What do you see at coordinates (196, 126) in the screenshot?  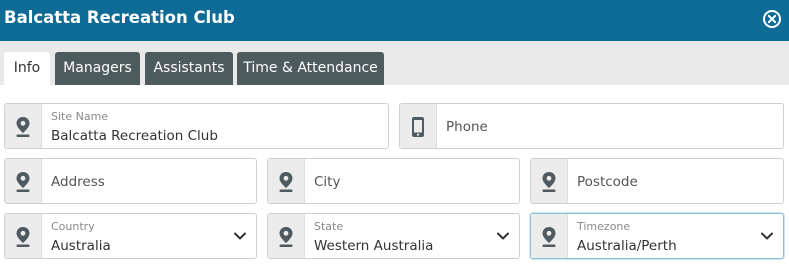 I see `site-name-field: Site Name Balcatta Recreation Club` at bounding box center [196, 126].